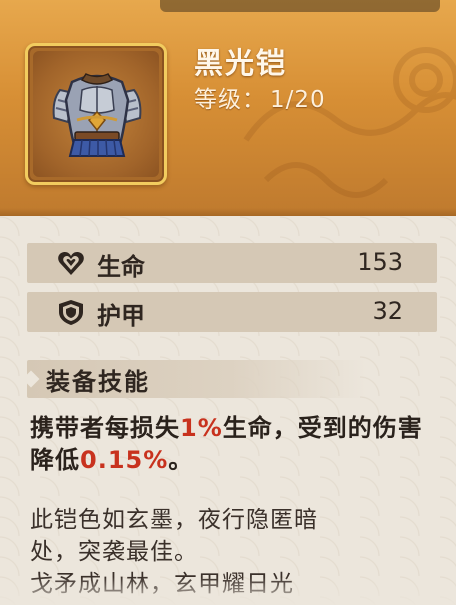 The width and height of the screenshot is (456, 605). What do you see at coordinates (71, 312) in the screenshot?
I see `shield-icon` at bounding box center [71, 312].